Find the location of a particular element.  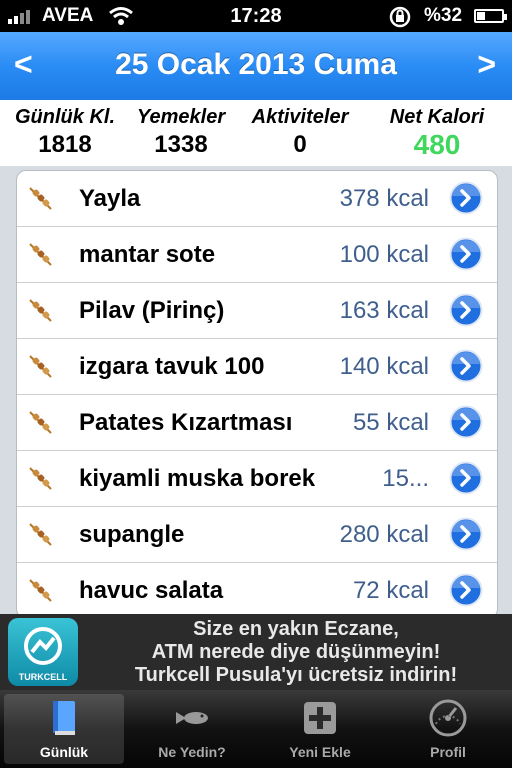

rotation-lock-icon is located at coordinates (400, 17).